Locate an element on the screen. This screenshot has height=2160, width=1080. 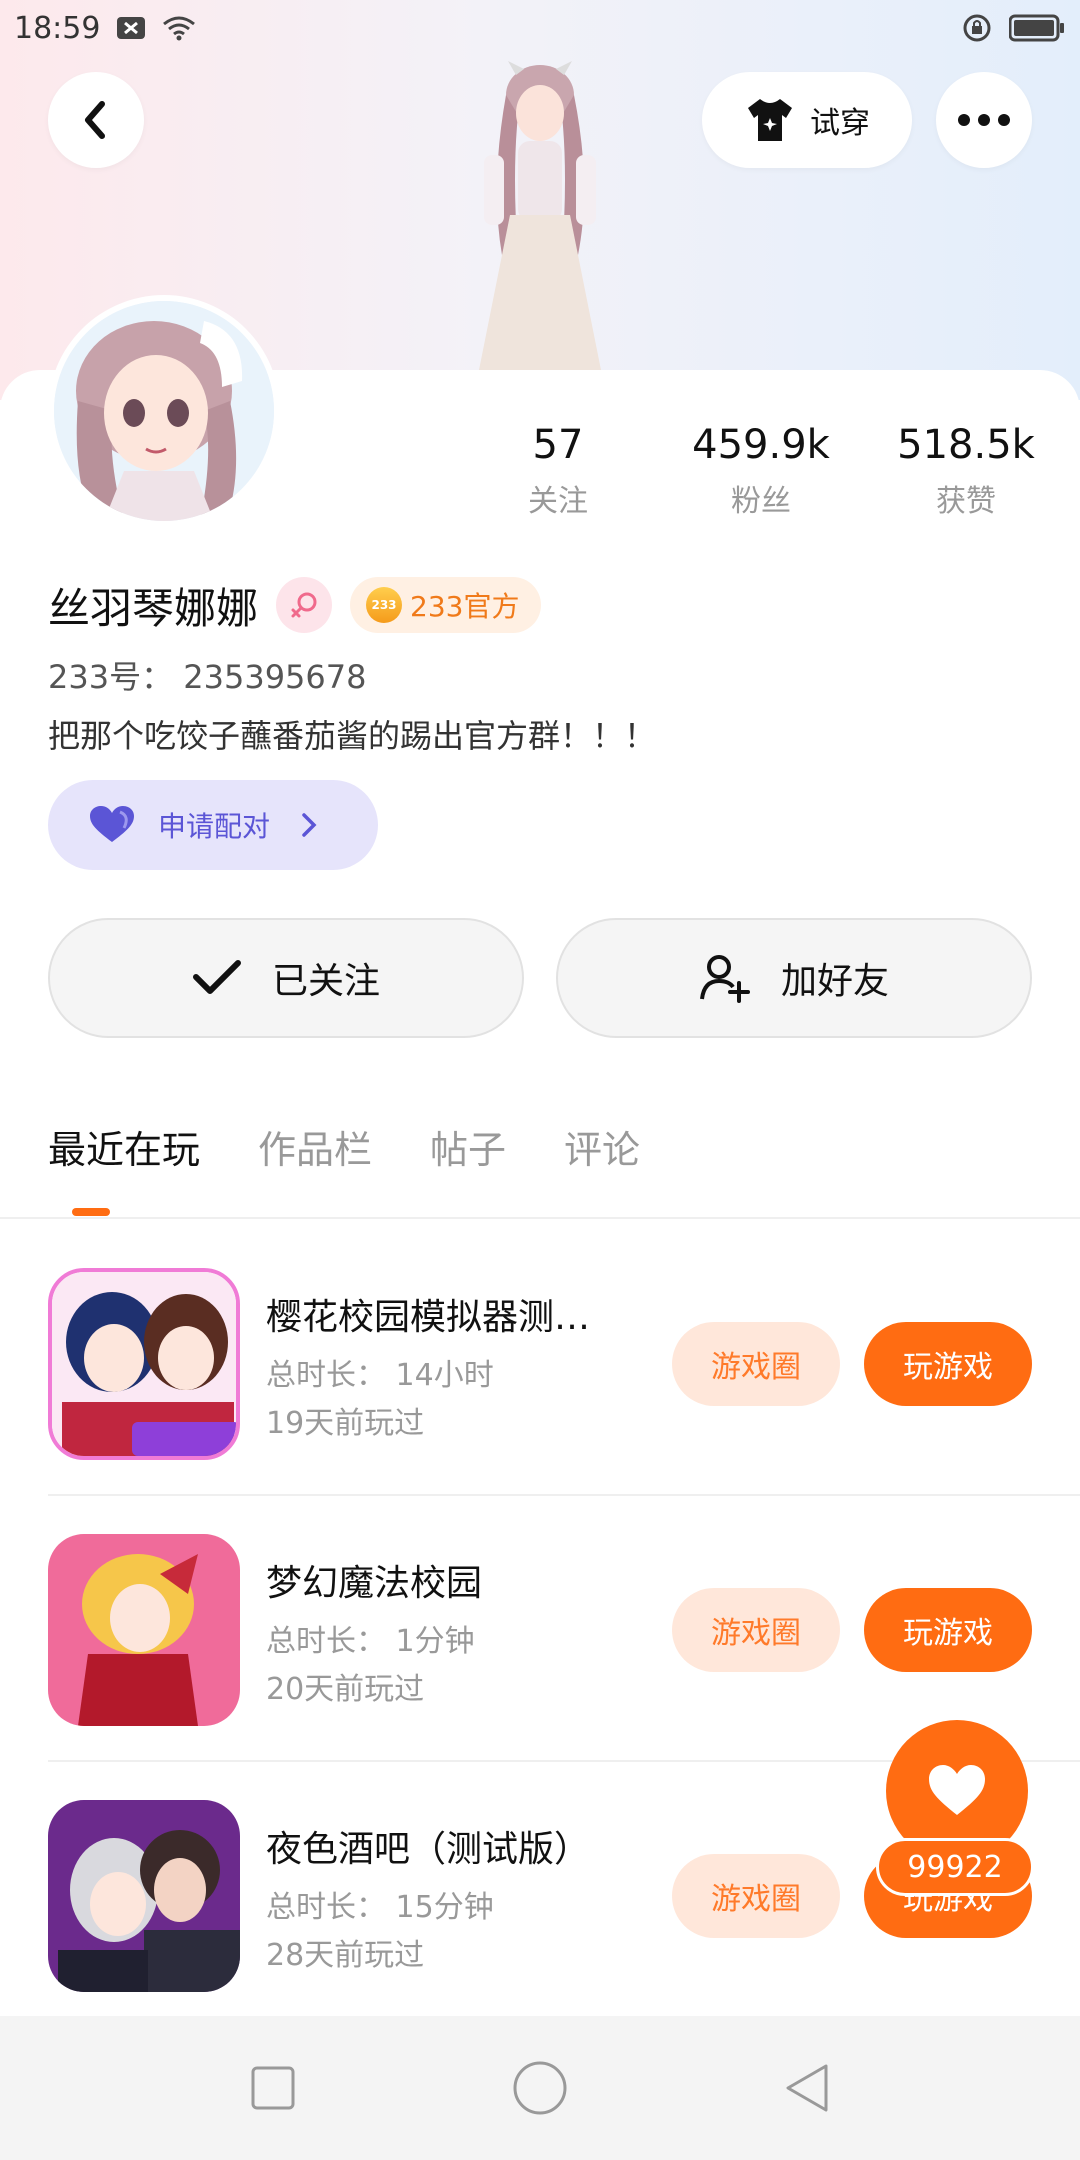
game-last-played: 20天前玩过 is located at coordinates (345, 1689).